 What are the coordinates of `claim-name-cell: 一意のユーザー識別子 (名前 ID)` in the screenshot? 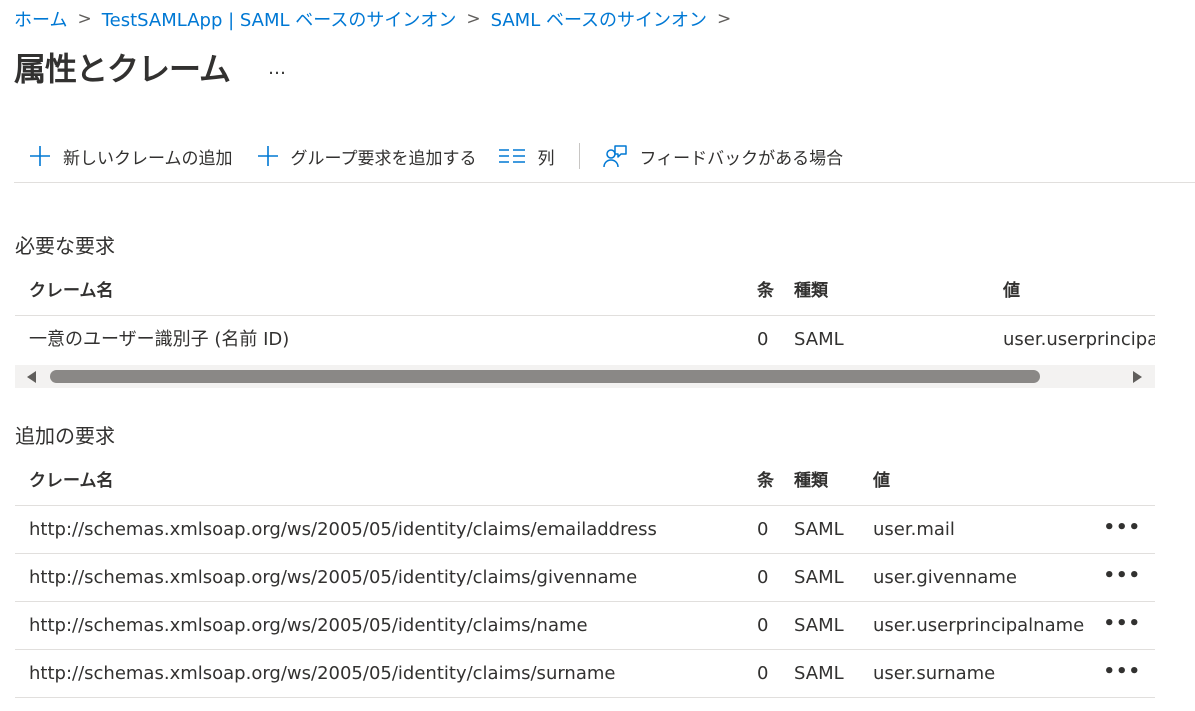 It's located at (159, 339).